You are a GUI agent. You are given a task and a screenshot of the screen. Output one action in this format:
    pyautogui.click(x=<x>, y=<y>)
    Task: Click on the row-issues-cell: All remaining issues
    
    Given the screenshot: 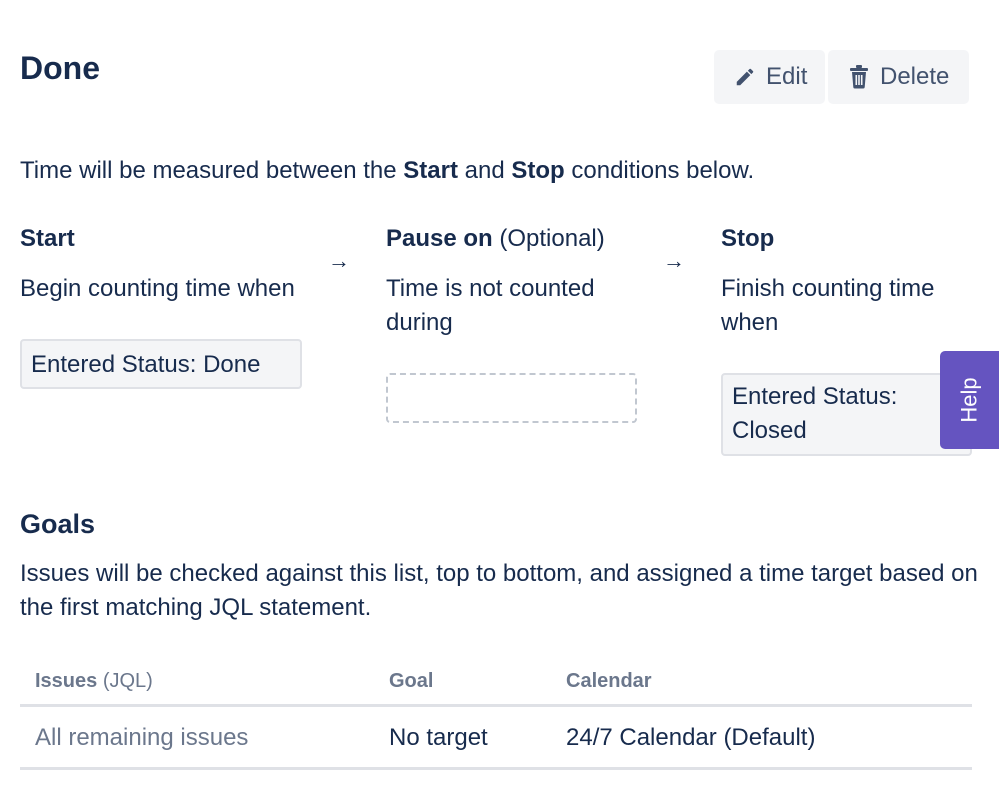 What is the action you would take?
    pyautogui.click(x=142, y=737)
    